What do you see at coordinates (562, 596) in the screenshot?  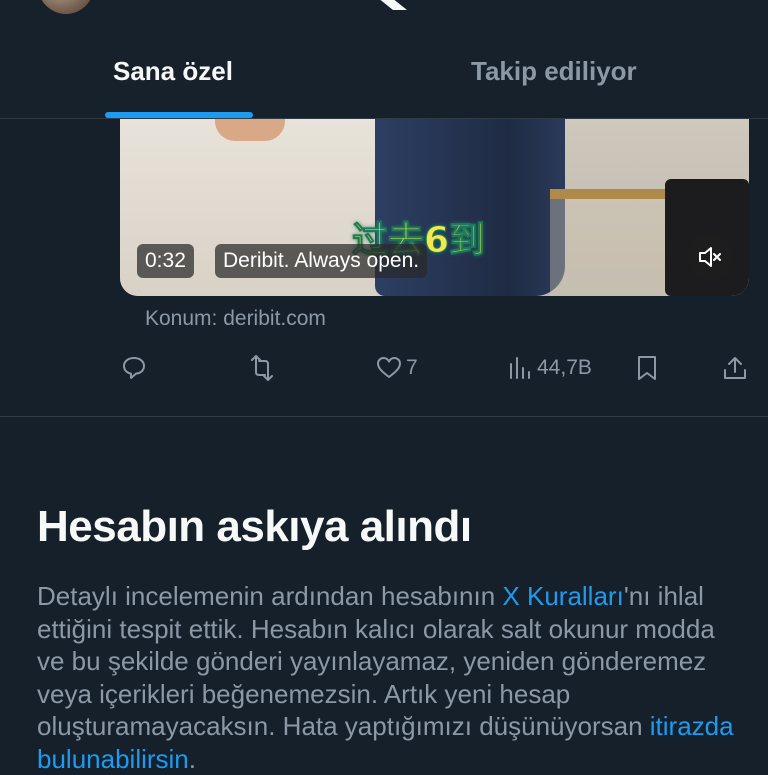 I see `x-rules-link: X Kuralları` at bounding box center [562, 596].